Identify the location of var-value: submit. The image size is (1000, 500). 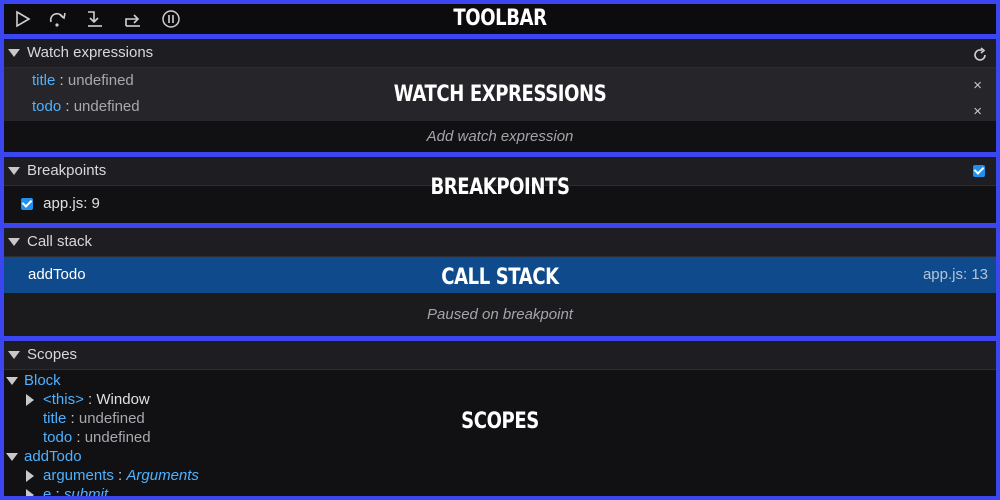
(86, 491).